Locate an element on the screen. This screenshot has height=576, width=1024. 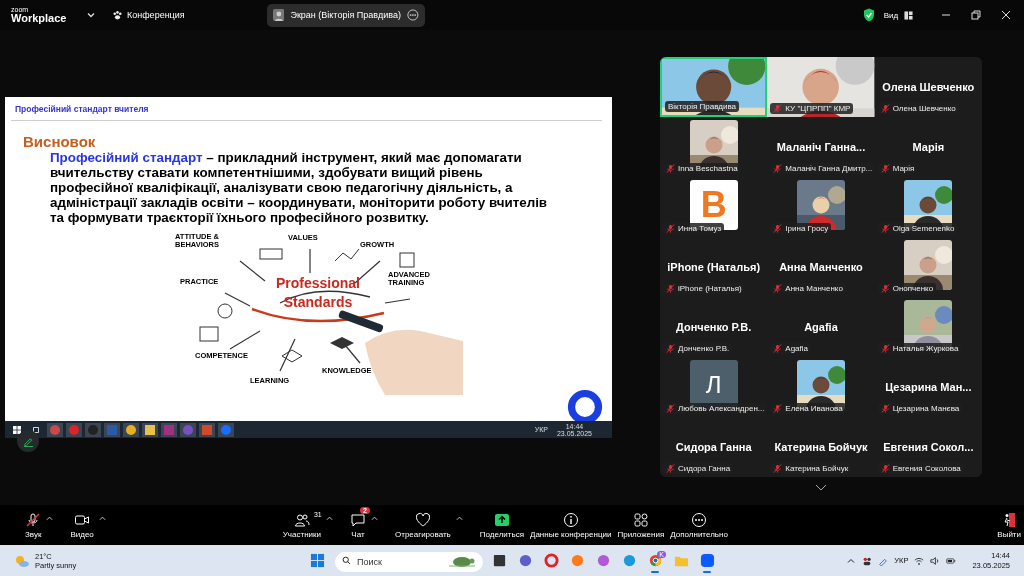
participant-name: Евгения Соколова is located at coordinates (926, 468).